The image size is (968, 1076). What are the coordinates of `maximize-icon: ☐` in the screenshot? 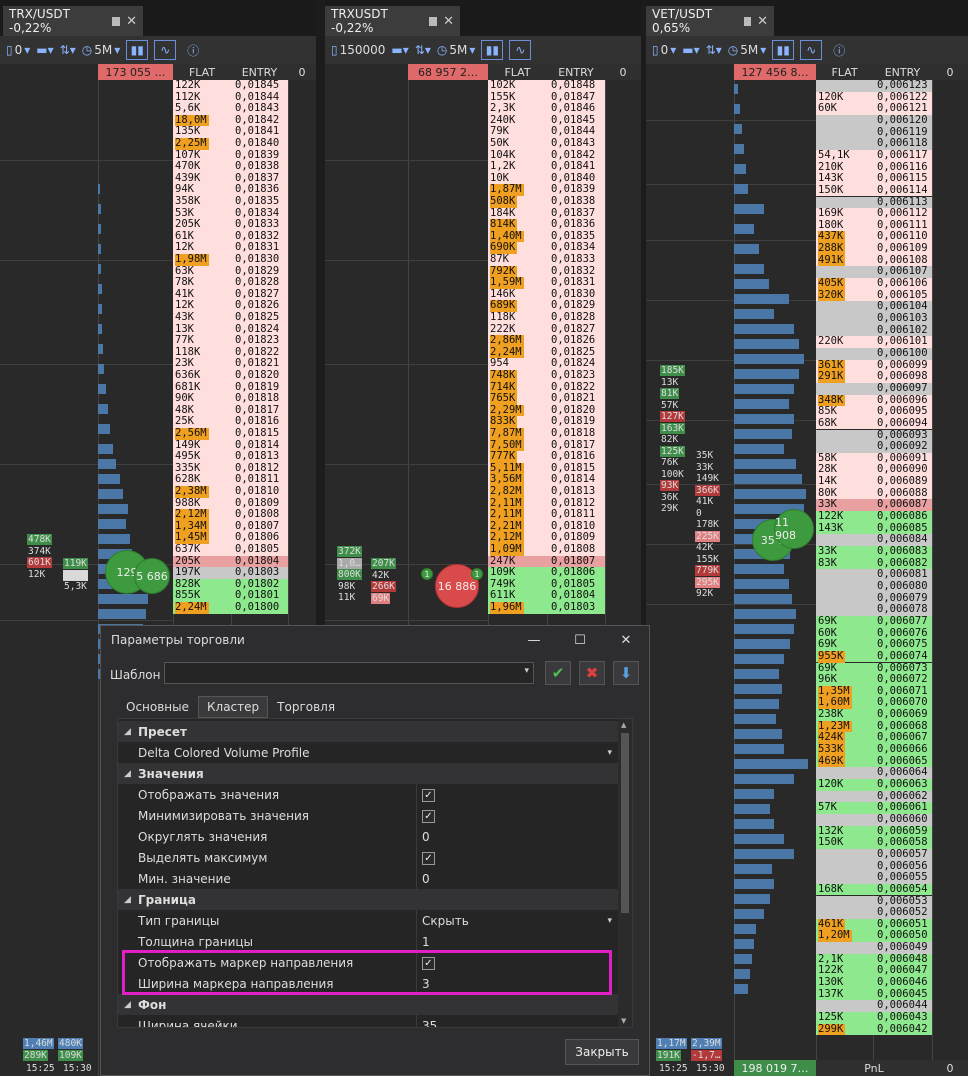 It's located at (580, 640).